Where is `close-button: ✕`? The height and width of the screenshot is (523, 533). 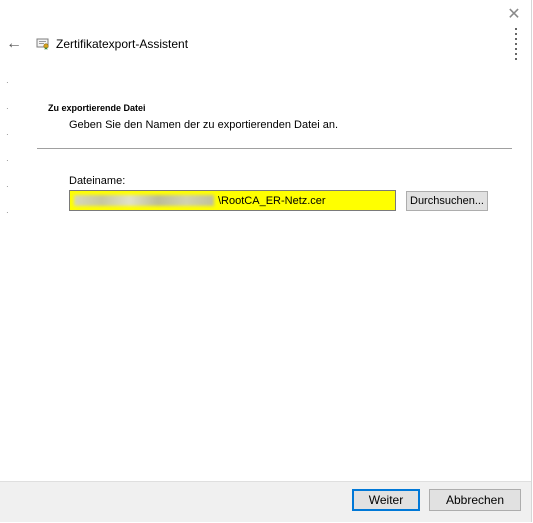
close-button: ✕ is located at coordinates (514, 15).